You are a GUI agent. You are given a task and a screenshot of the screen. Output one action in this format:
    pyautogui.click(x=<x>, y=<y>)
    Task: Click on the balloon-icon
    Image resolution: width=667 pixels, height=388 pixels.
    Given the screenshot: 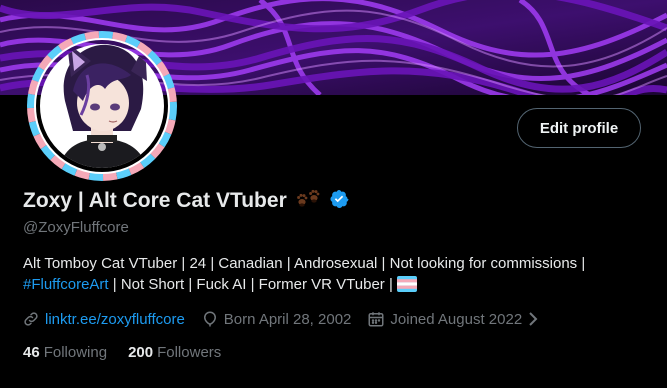 What is the action you would take?
    pyautogui.click(x=210, y=319)
    